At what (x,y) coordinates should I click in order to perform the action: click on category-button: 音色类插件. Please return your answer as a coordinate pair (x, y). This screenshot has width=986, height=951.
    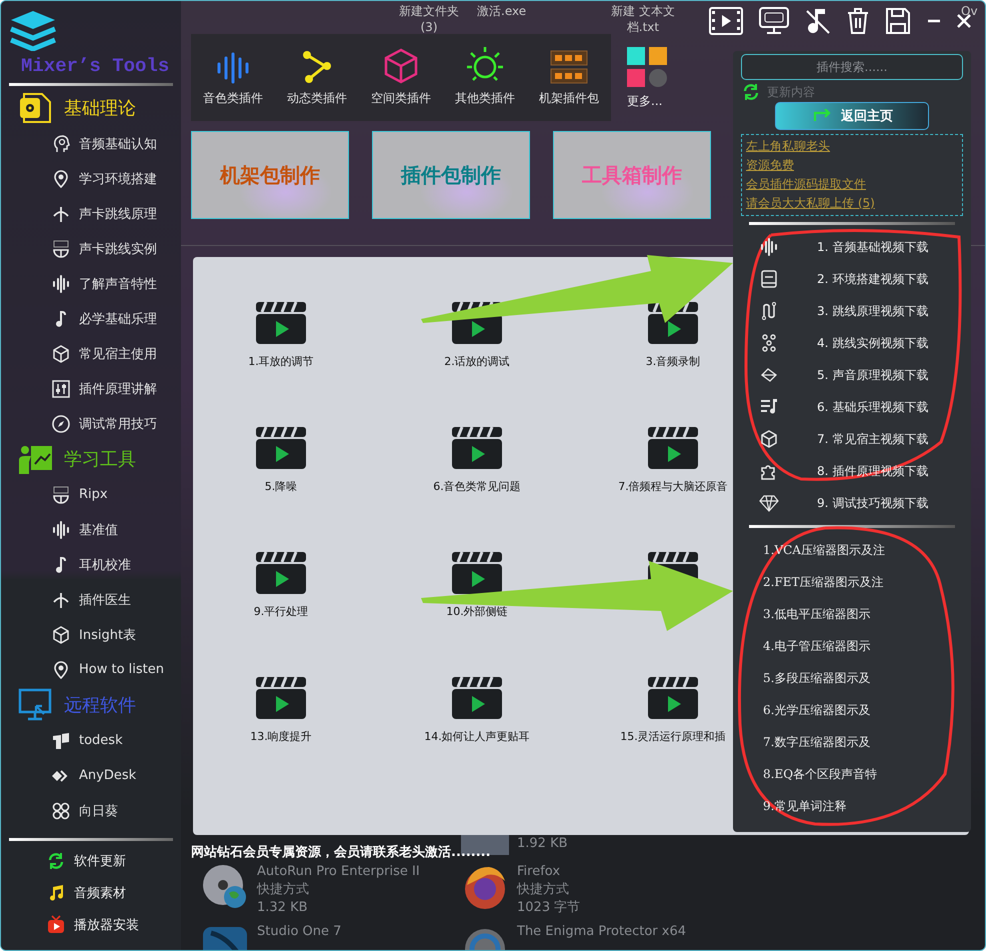
    Looking at the image, I should click on (233, 77).